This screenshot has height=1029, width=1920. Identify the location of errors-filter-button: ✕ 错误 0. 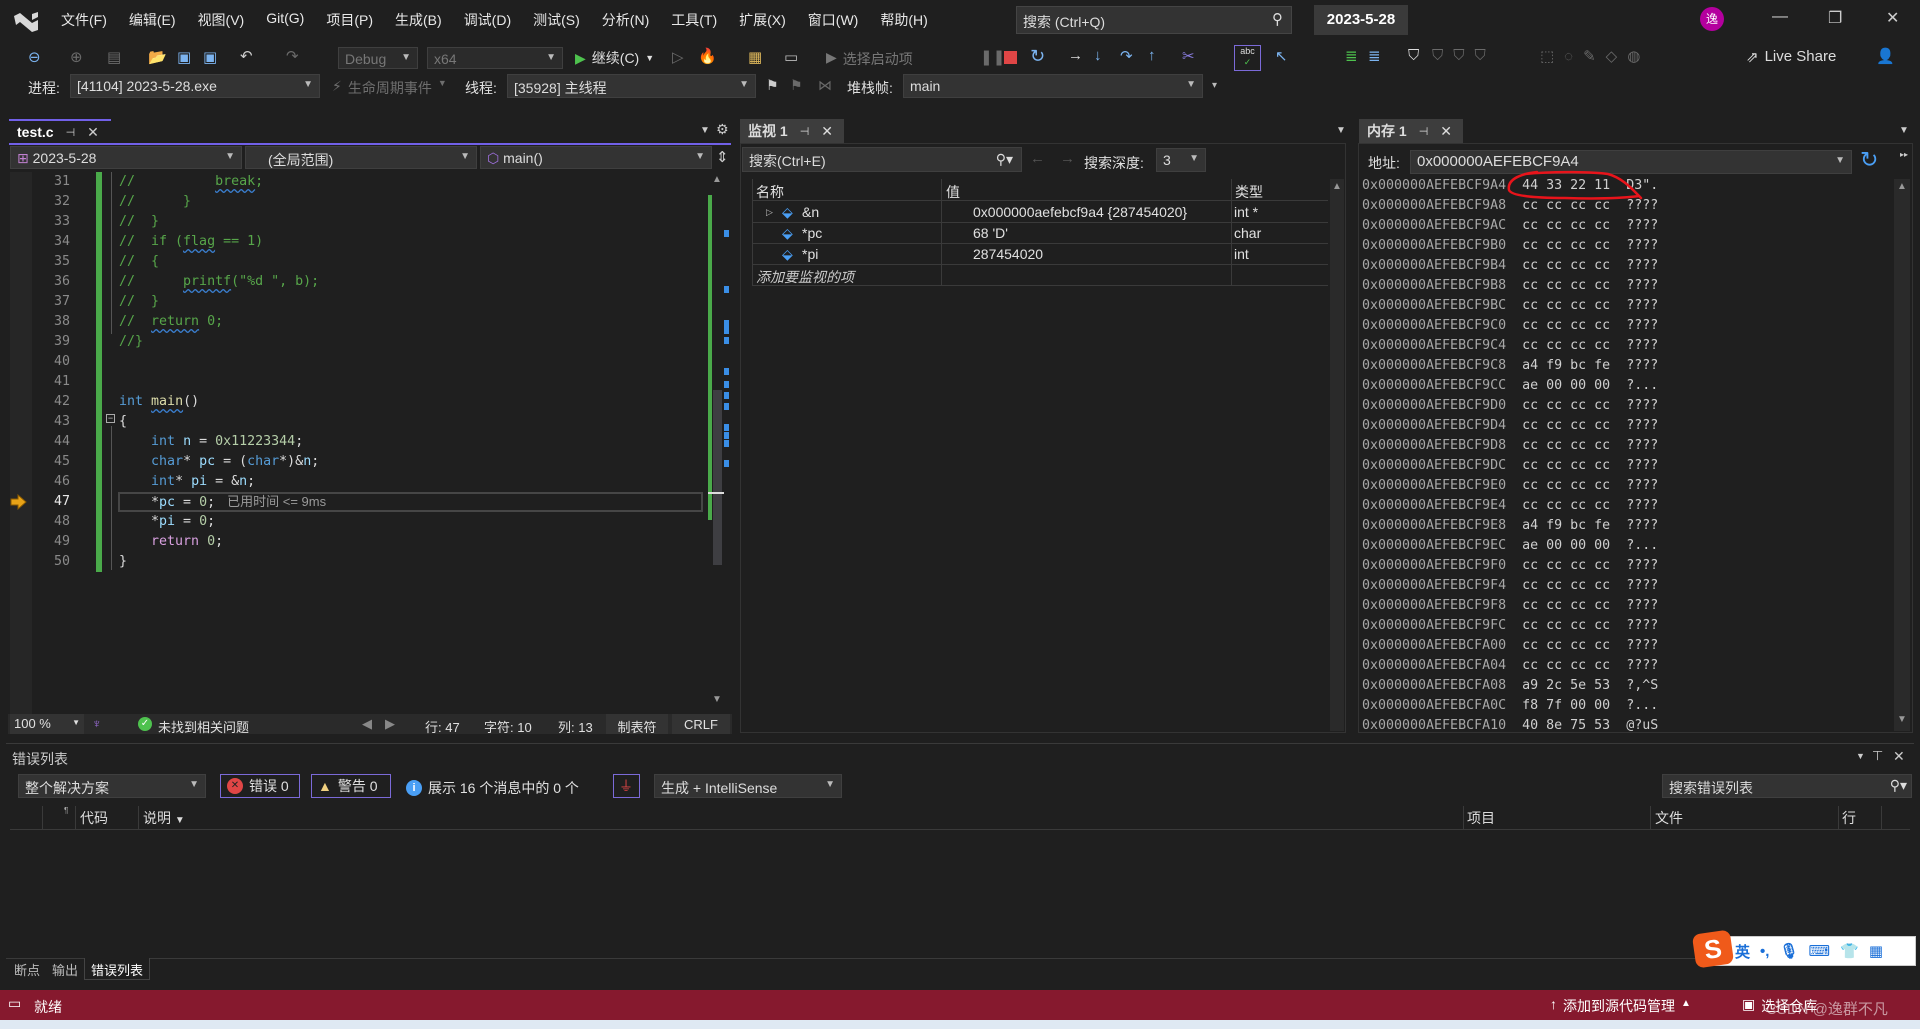
(260, 786).